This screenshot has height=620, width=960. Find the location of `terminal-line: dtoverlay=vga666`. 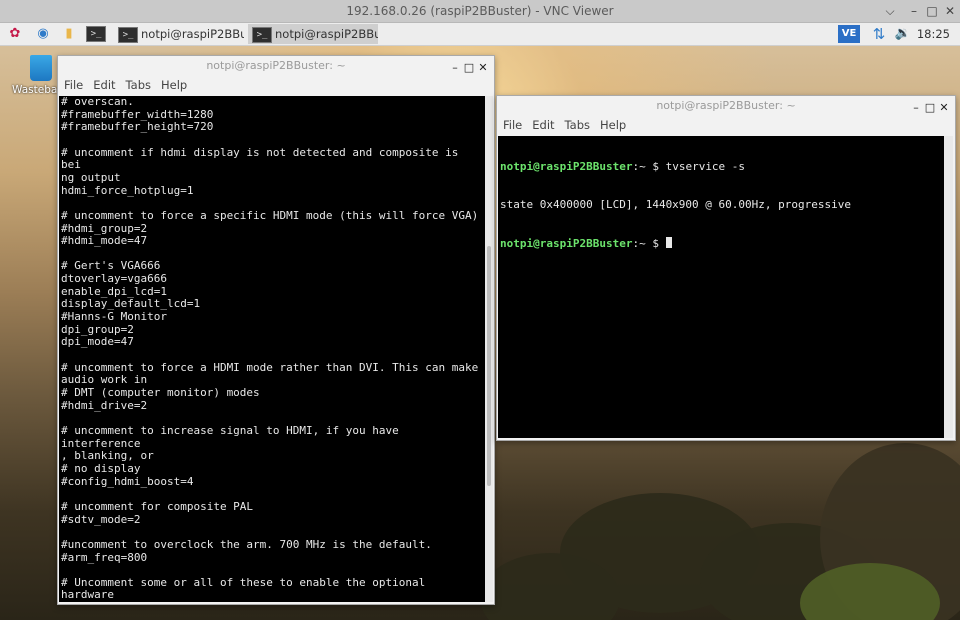

terminal-line: dtoverlay=vga666 is located at coordinates (114, 279).